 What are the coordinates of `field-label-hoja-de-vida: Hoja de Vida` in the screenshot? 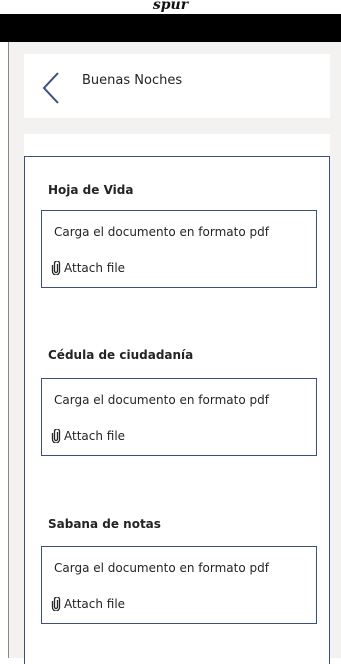 It's located at (91, 190).